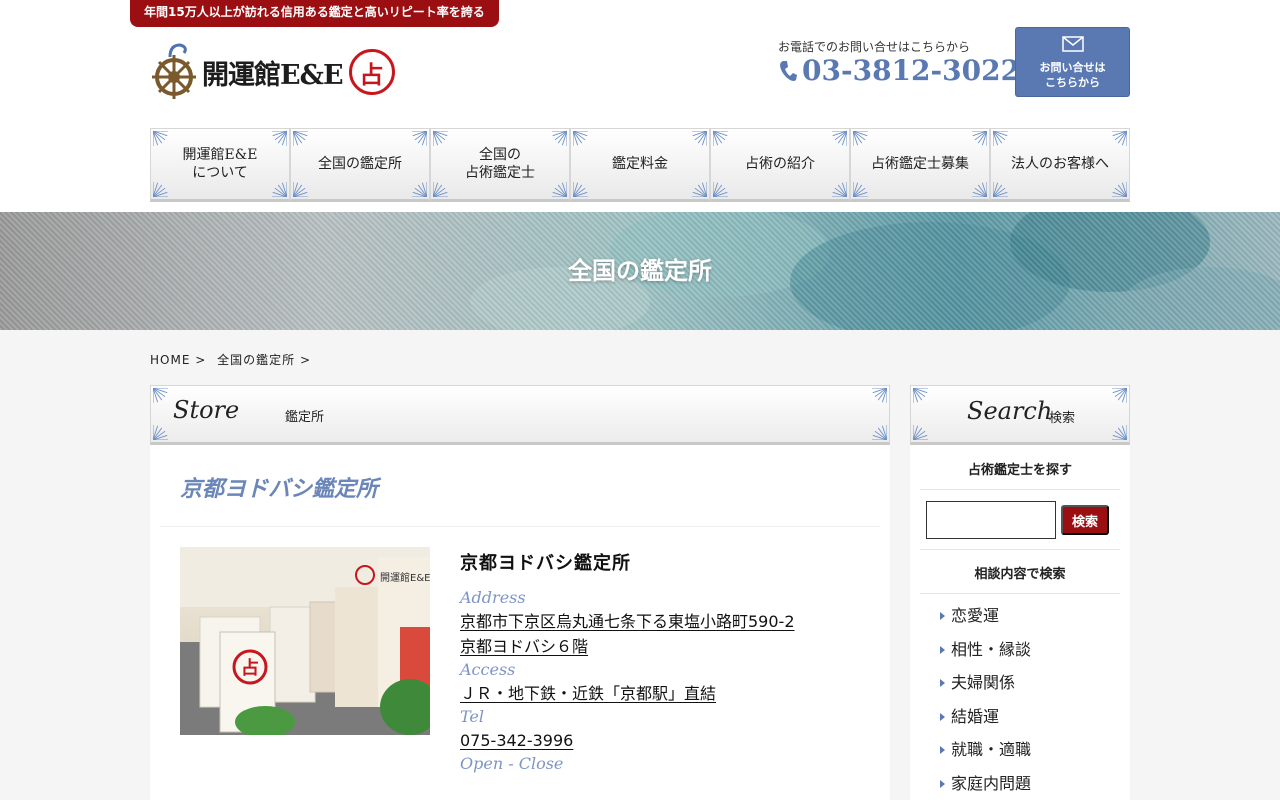 The image size is (1280, 800). Describe the element at coordinates (874, 47) in the screenshot. I see `phone-caption: お電話でのお問い合せはこちらから` at that location.